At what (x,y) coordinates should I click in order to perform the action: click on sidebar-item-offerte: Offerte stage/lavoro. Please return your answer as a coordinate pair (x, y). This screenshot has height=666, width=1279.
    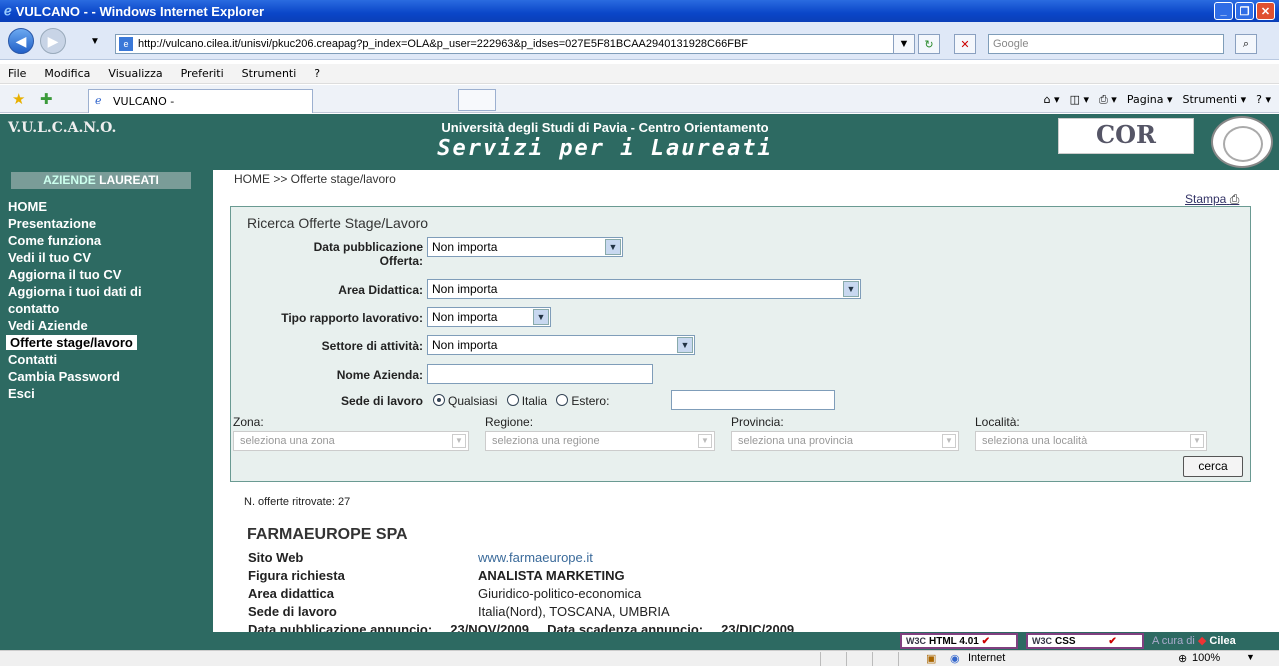
    Looking at the image, I should click on (71, 342).